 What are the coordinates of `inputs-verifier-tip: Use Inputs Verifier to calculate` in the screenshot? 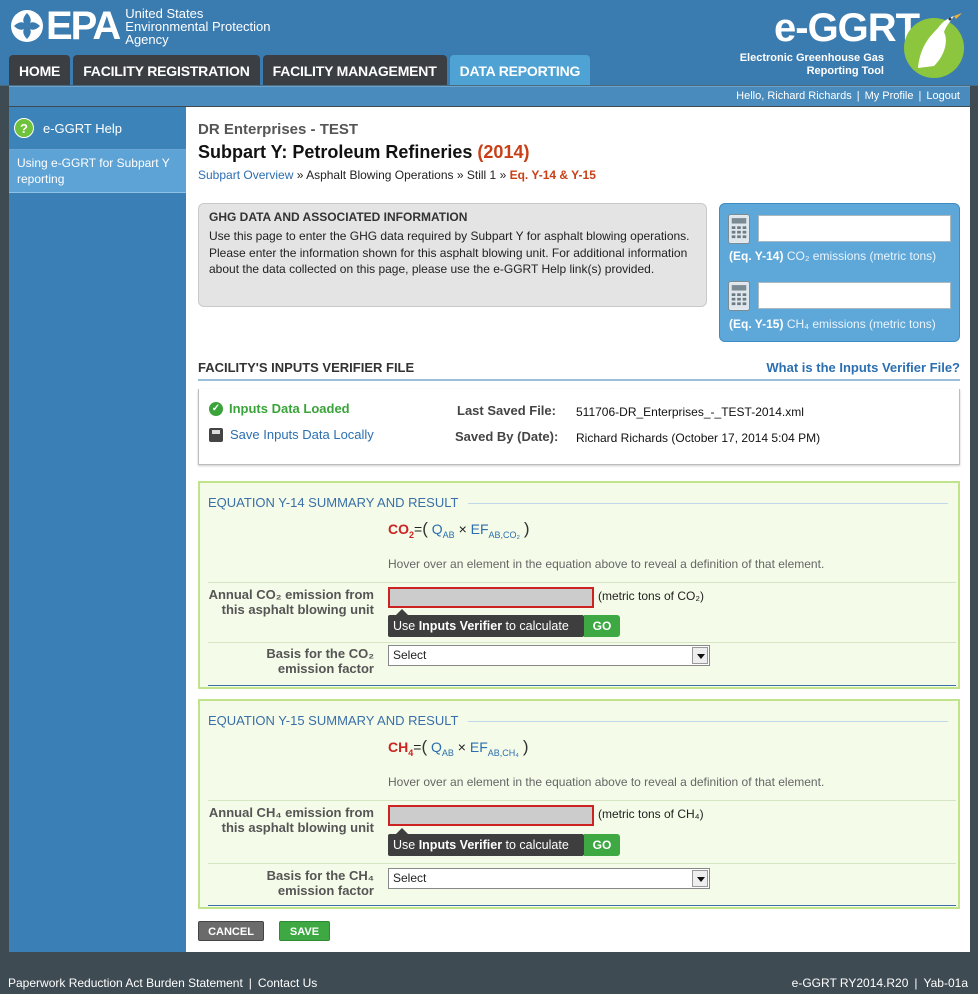 It's located at (486, 623).